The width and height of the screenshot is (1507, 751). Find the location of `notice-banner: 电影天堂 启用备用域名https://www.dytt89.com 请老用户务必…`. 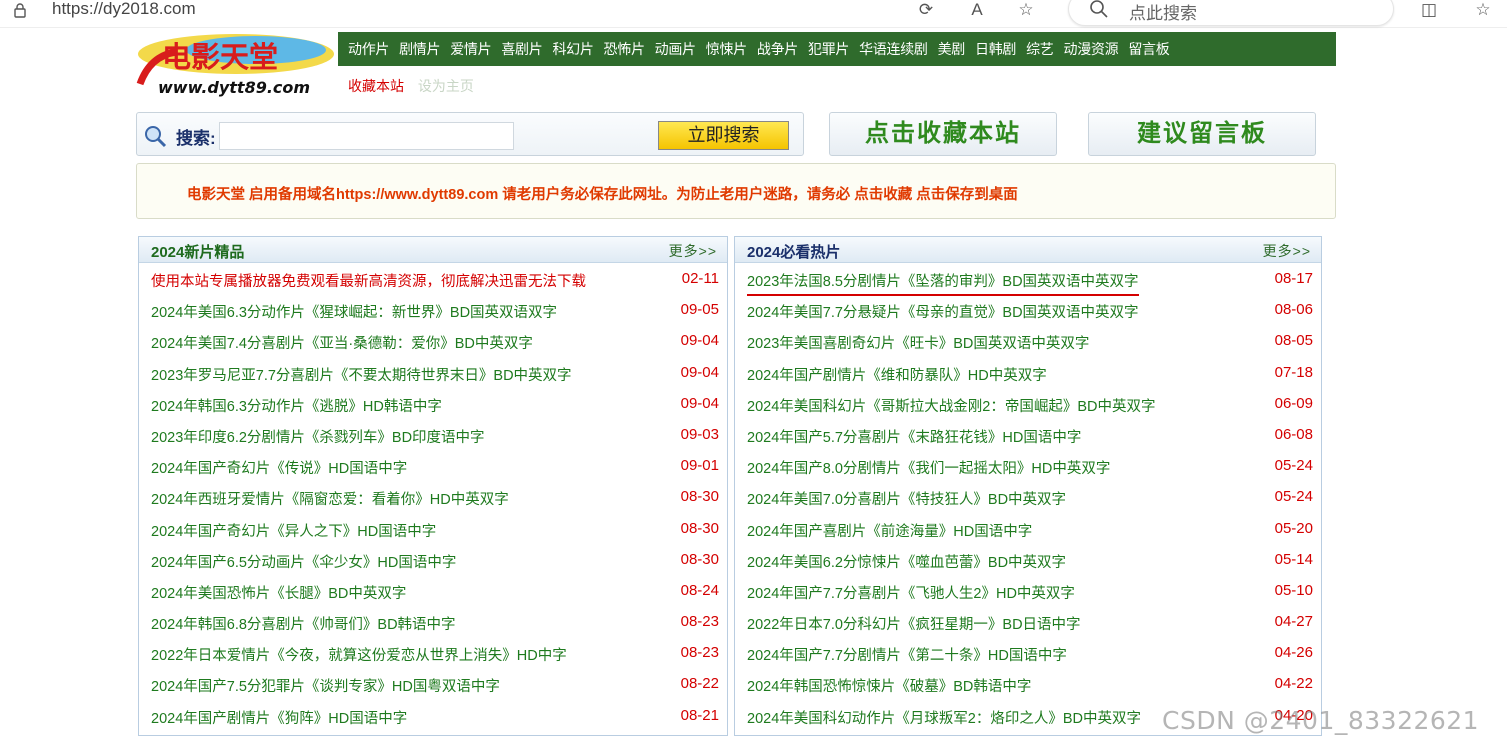

notice-banner: 电影天堂 启用备用域名https://www.dytt89.com 请老用户务必… is located at coordinates (736, 191).